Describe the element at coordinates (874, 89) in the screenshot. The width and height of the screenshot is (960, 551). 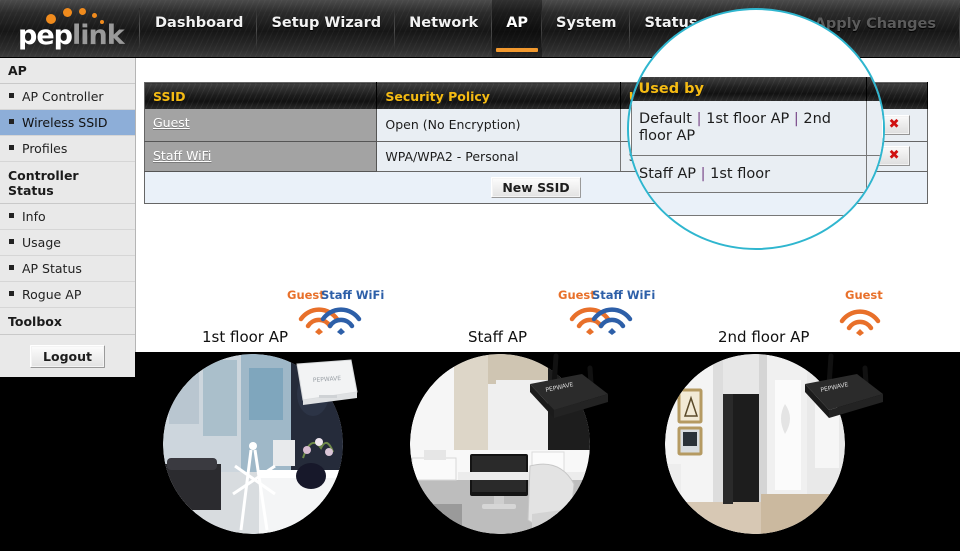
I see `magnified-column-header-actions` at that location.